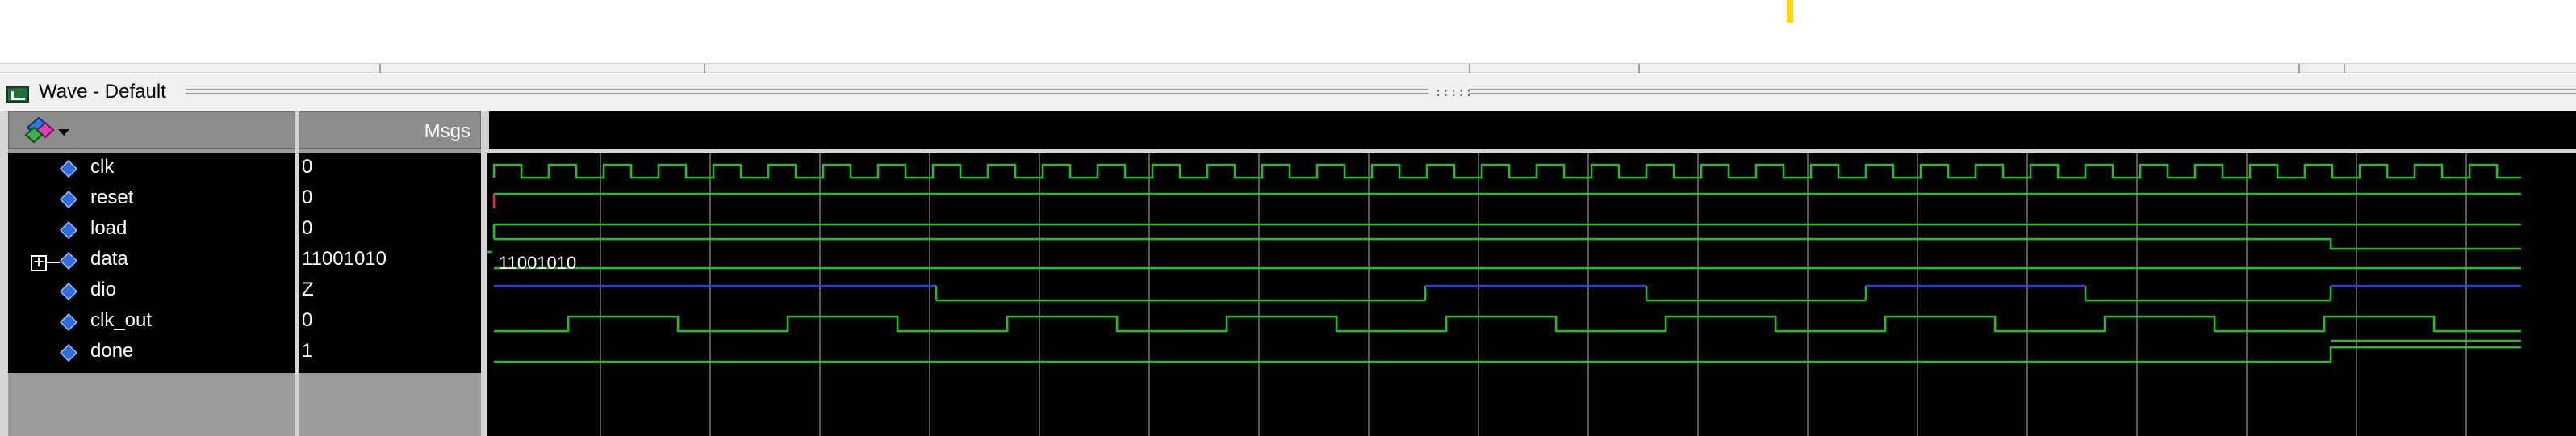 Image resolution: width=2576 pixels, height=436 pixels. What do you see at coordinates (307, 351) in the screenshot?
I see `signal-value: 1` at bounding box center [307, 351].